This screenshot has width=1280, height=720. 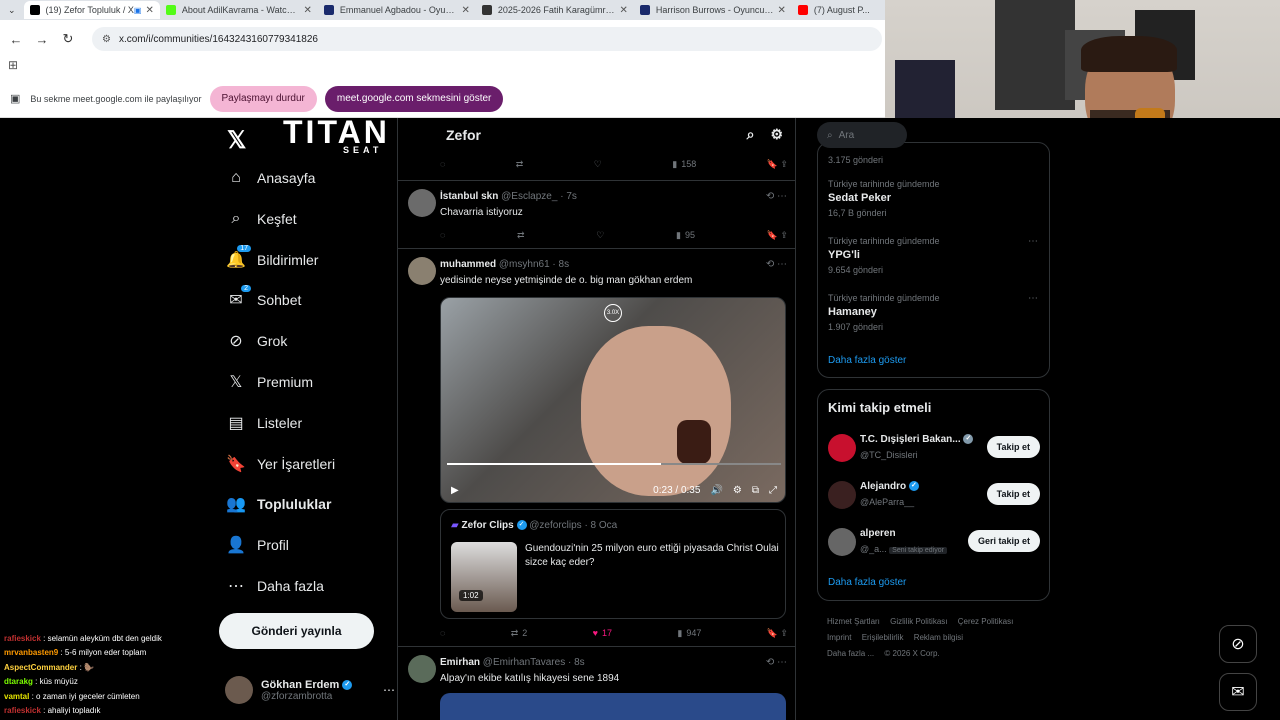 I want to click on playback-speed: 3.0X, so click(x=613, y=313).